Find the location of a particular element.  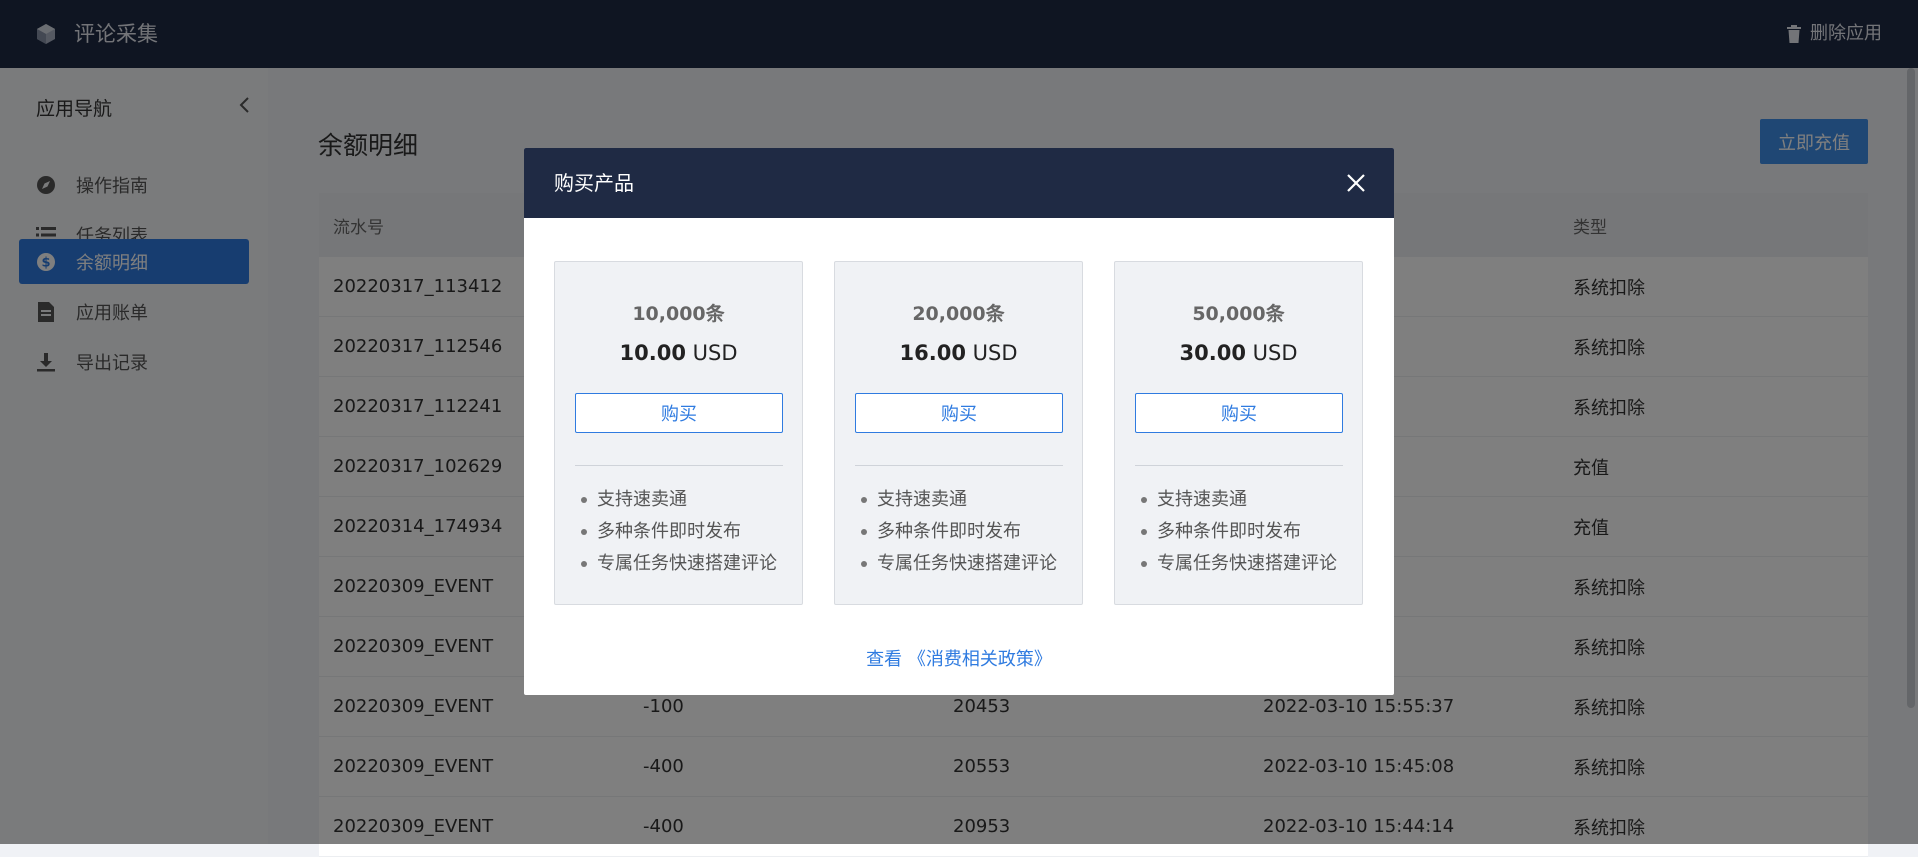

plan-quantity: 20,000条 is located at coordinates (958, 314).